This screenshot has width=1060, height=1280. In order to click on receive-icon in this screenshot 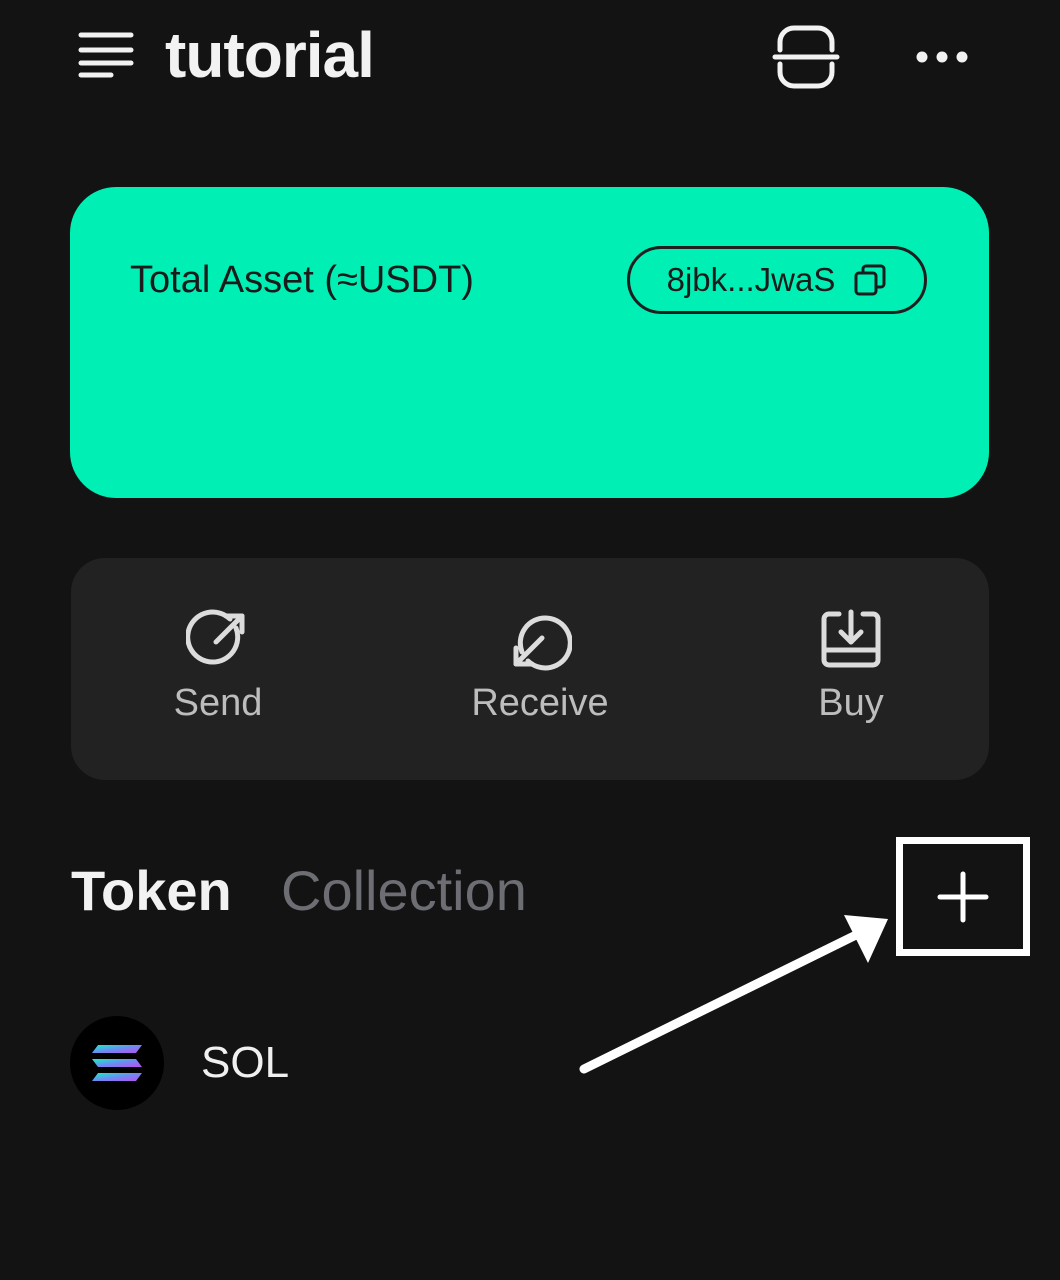, I will do `click(542, 643)`.